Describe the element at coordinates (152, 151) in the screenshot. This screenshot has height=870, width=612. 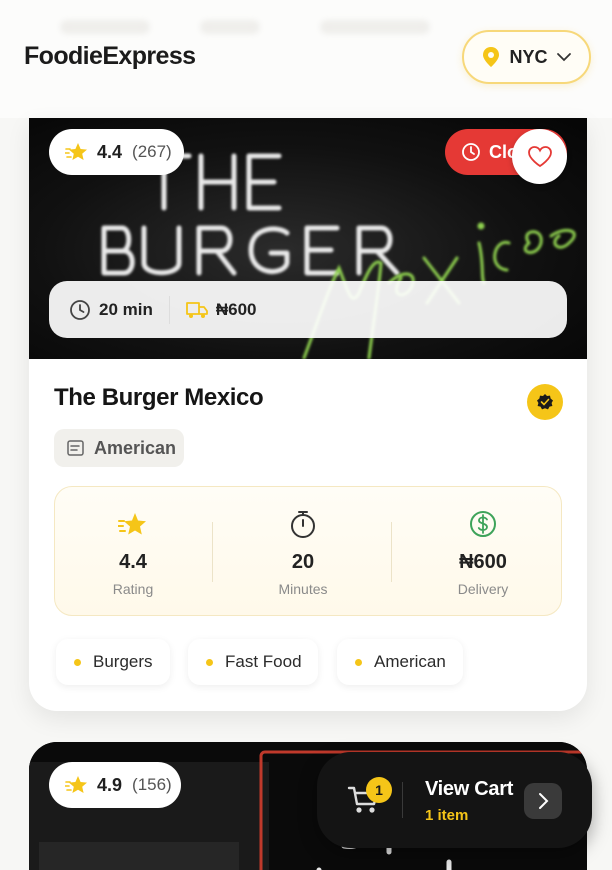
I see `review-count: (267)` at that location.